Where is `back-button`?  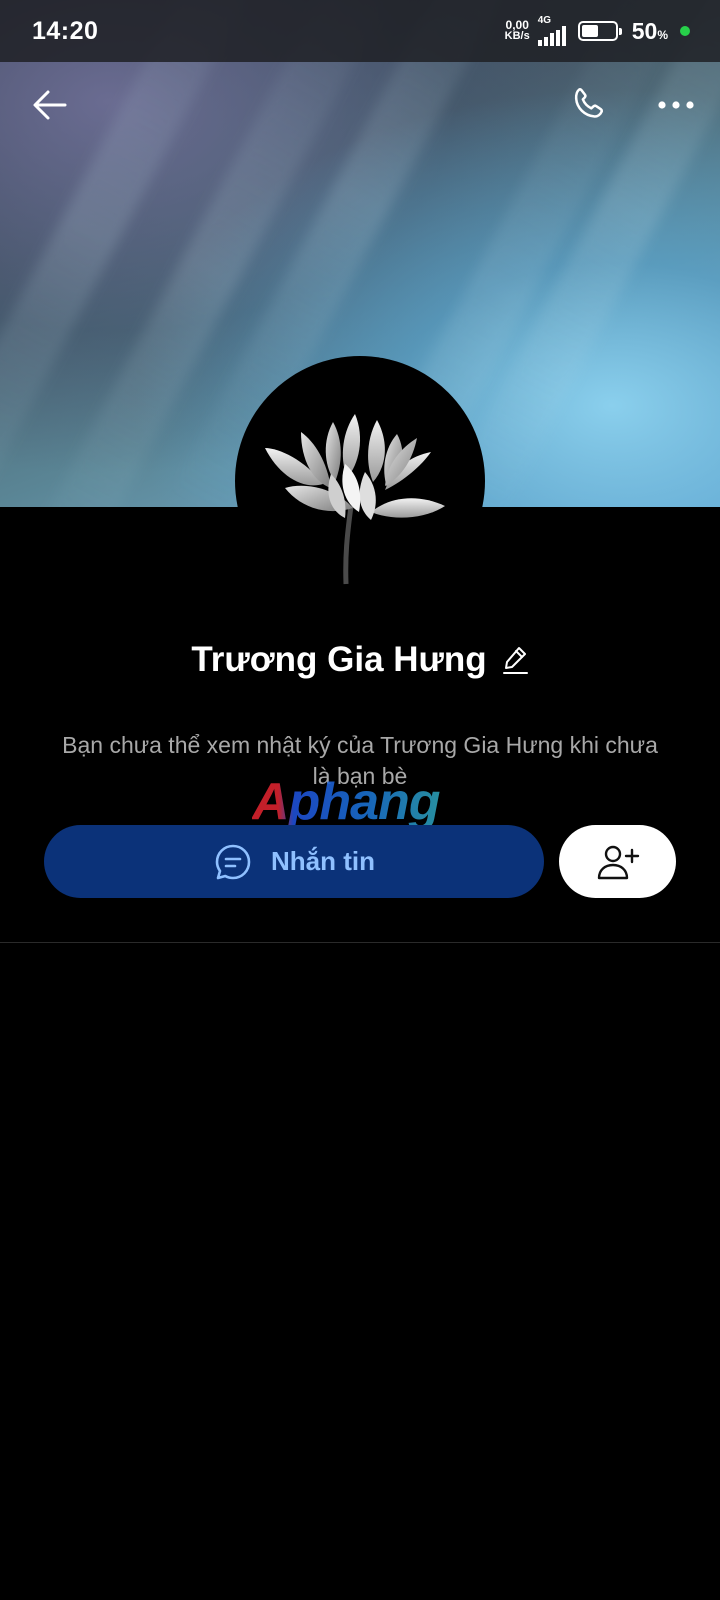 back-button is located at coordinates (50, 105).